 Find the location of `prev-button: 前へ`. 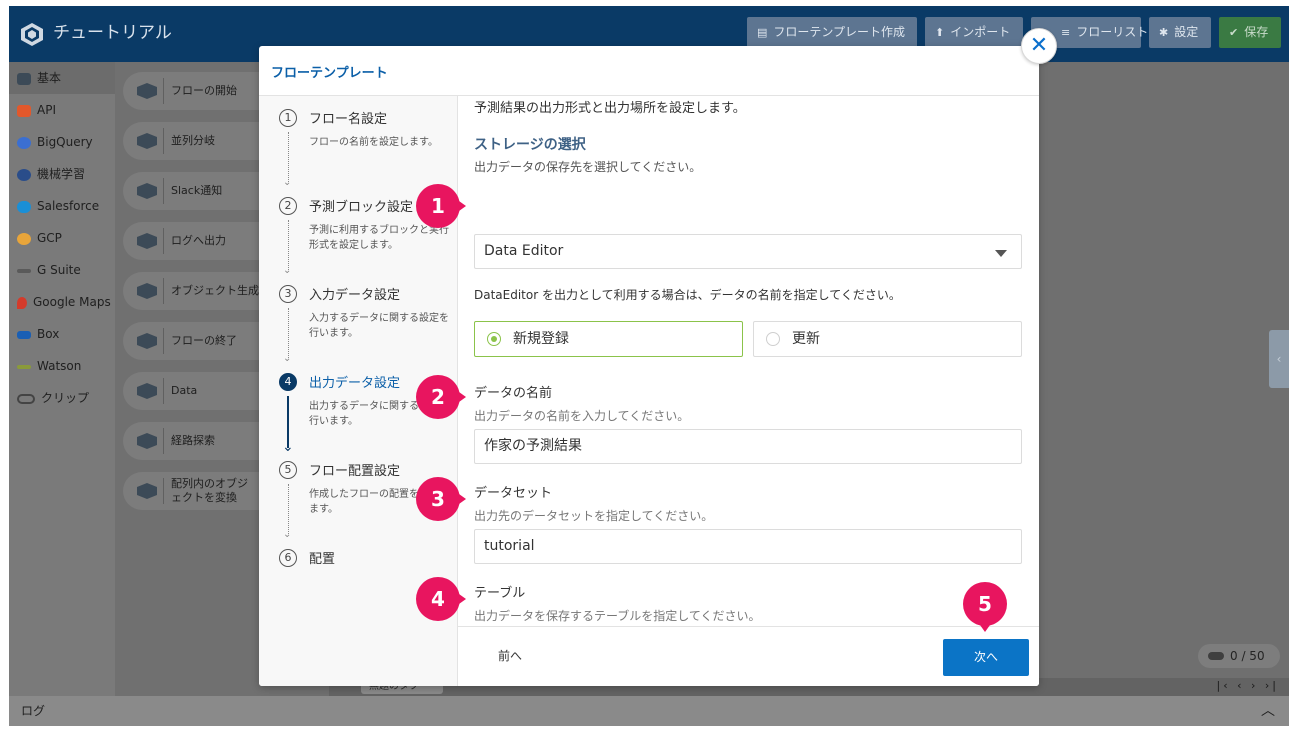

prev-button: 前へ is located at coordinates (510, 655).